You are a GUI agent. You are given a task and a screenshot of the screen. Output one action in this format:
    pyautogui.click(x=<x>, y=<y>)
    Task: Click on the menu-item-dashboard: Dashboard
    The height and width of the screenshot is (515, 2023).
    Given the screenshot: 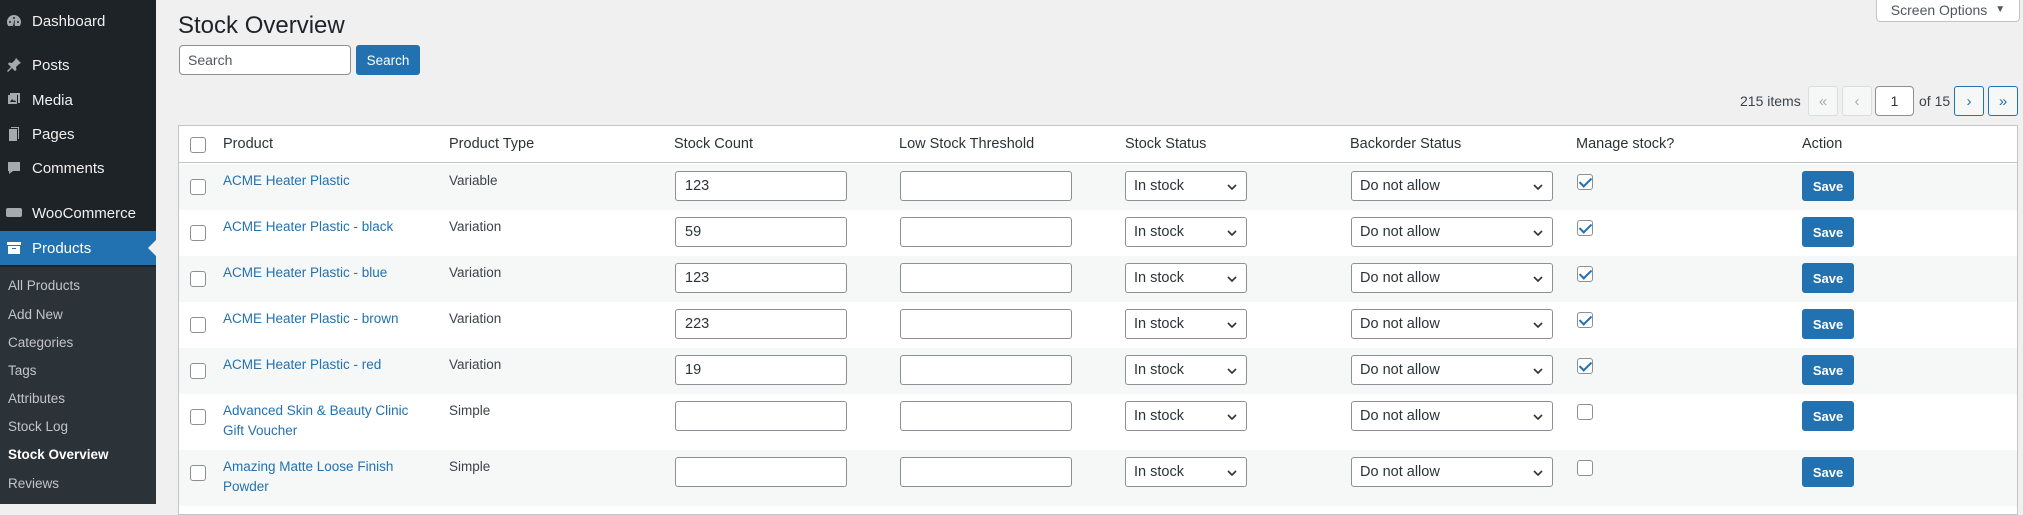 What is the action you would take?
    pyautogui.click(x=78, y=21)
    